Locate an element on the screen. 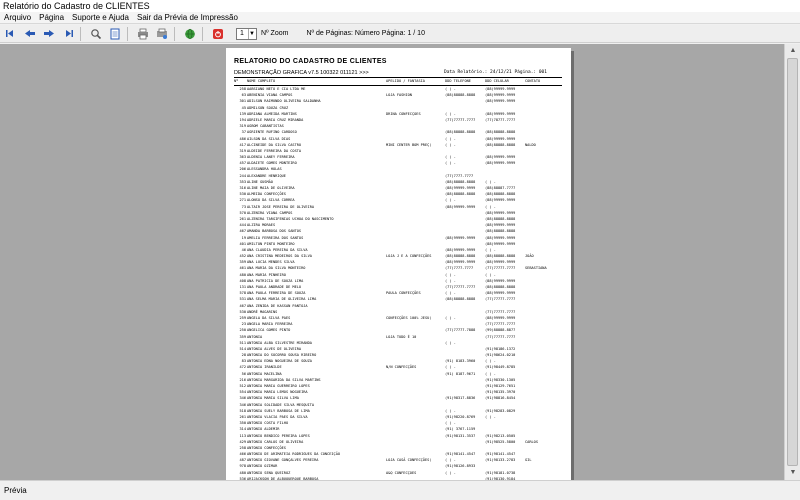 The image size is (800, 500). scroll-up-icon: ▲ is located at coordinates (792, 51).